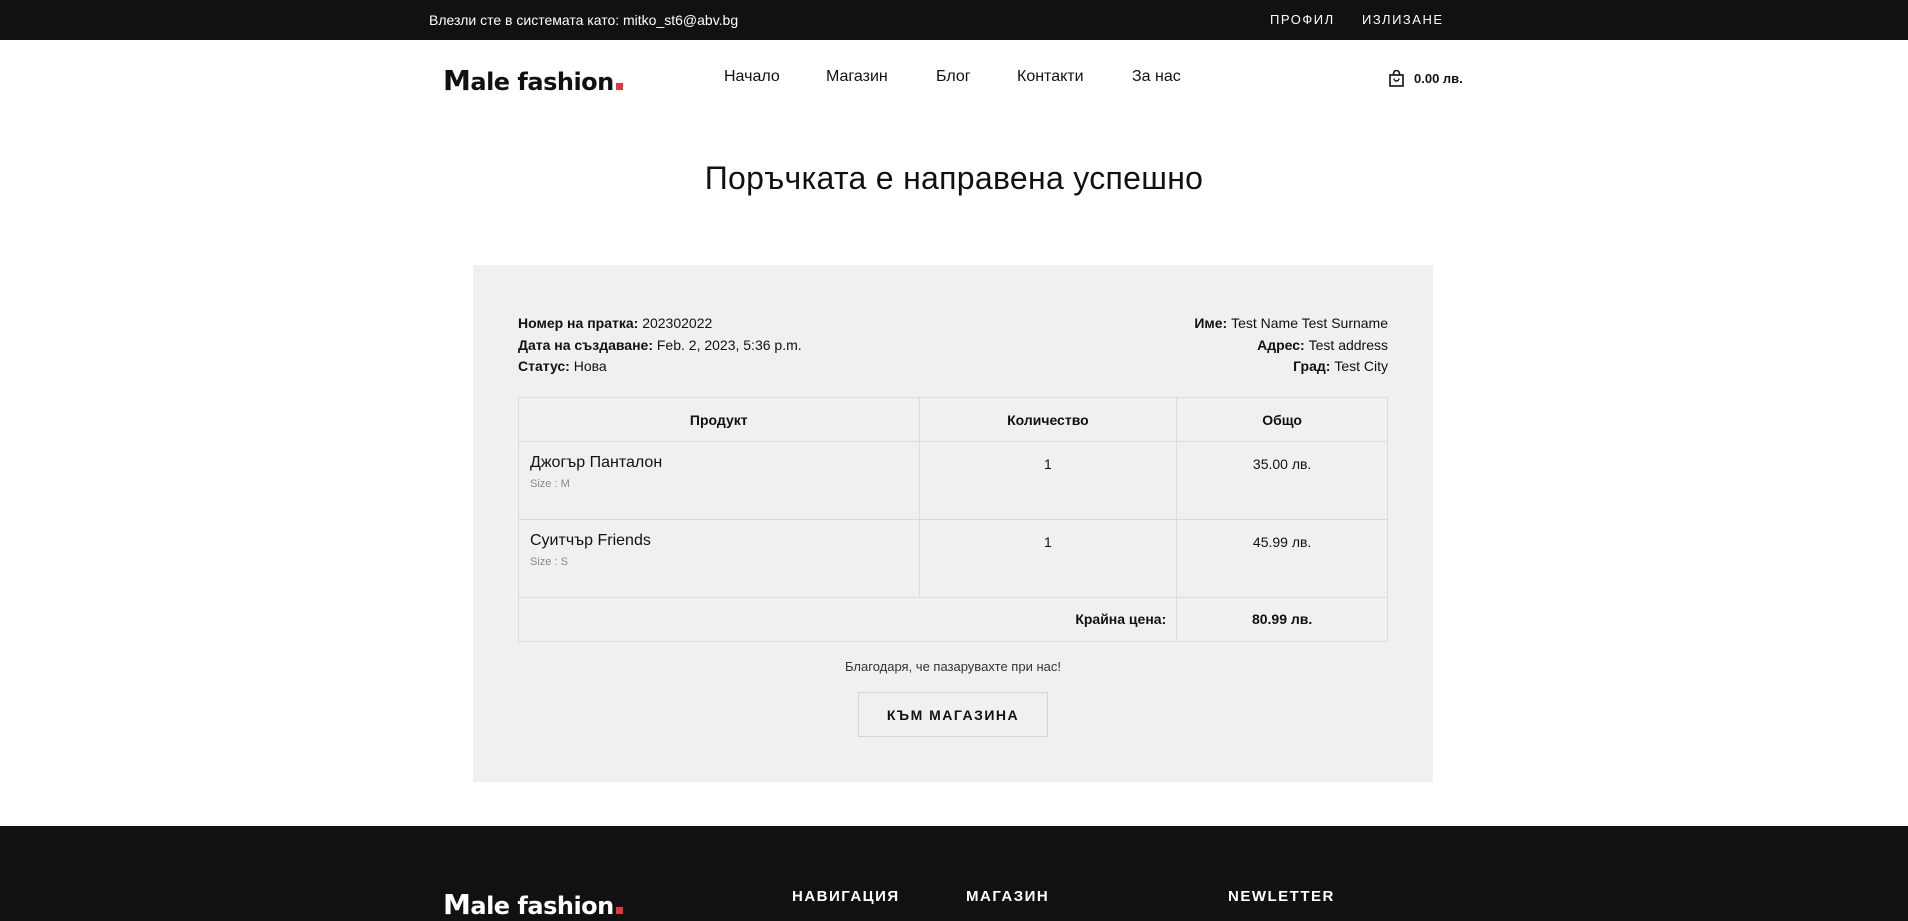  I want to click on order-date-value: Feb. 2, 2023, 5:36 p.m., so click(729, 344).